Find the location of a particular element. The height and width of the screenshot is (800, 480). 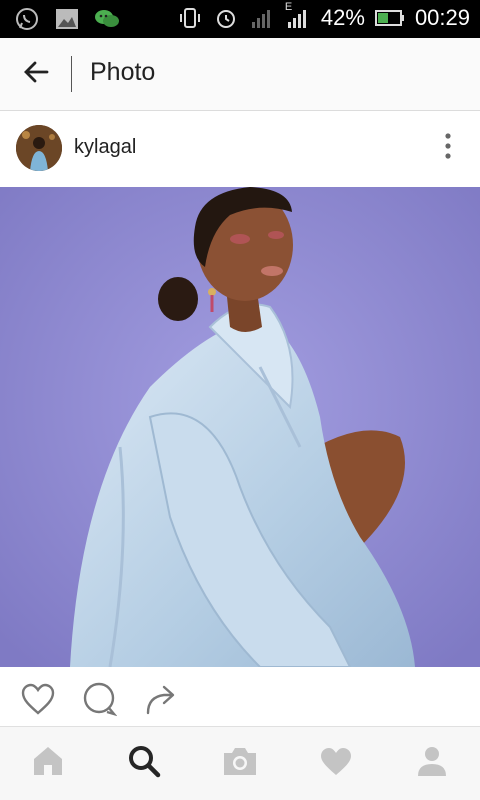

nav-home is located at coordinates (48, 763).